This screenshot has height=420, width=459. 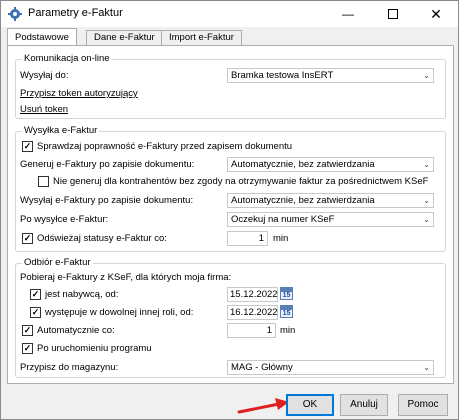 What do you see at coordinates (76, 330) in the screenshot?
I see `auto-label: Automatycznie co:` at bounding box center [76, 330].